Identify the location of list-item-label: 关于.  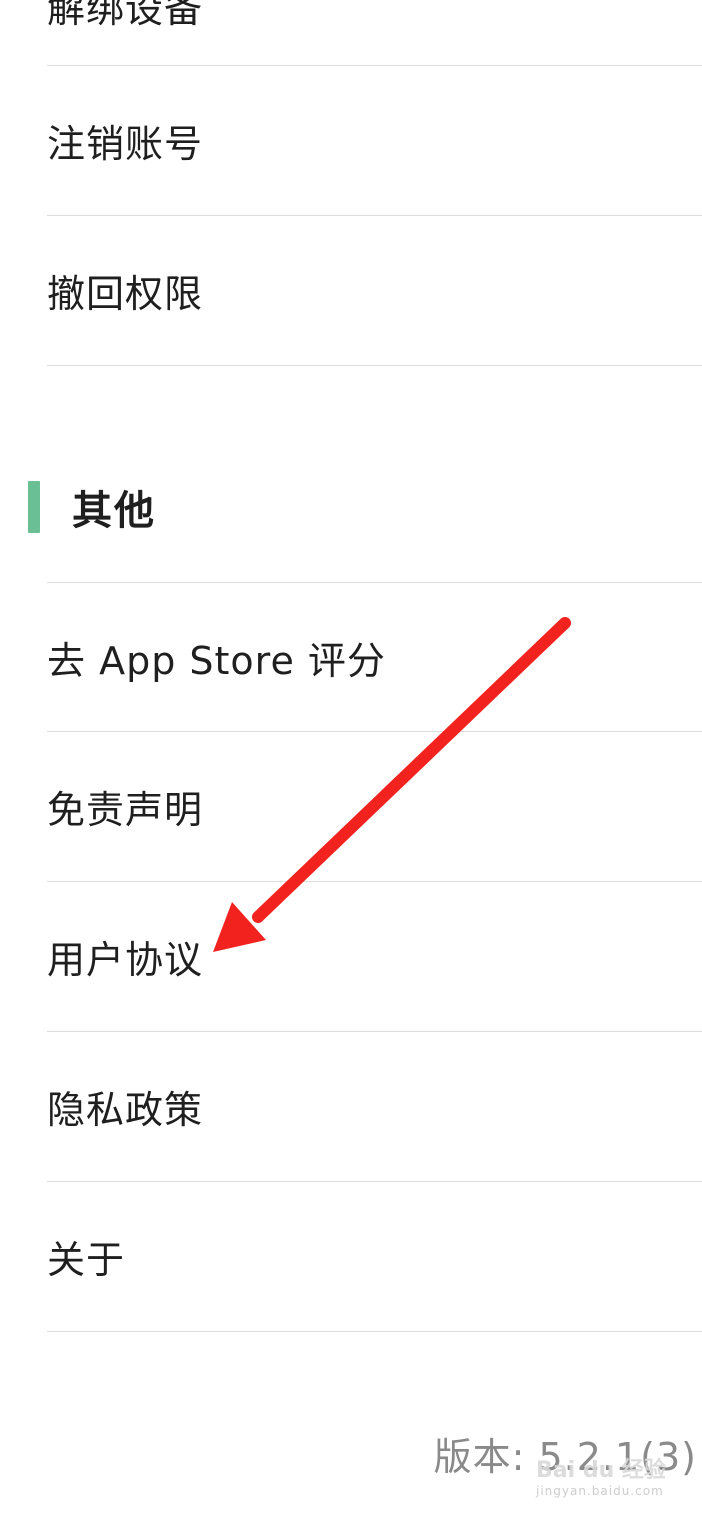
(86, 1260).